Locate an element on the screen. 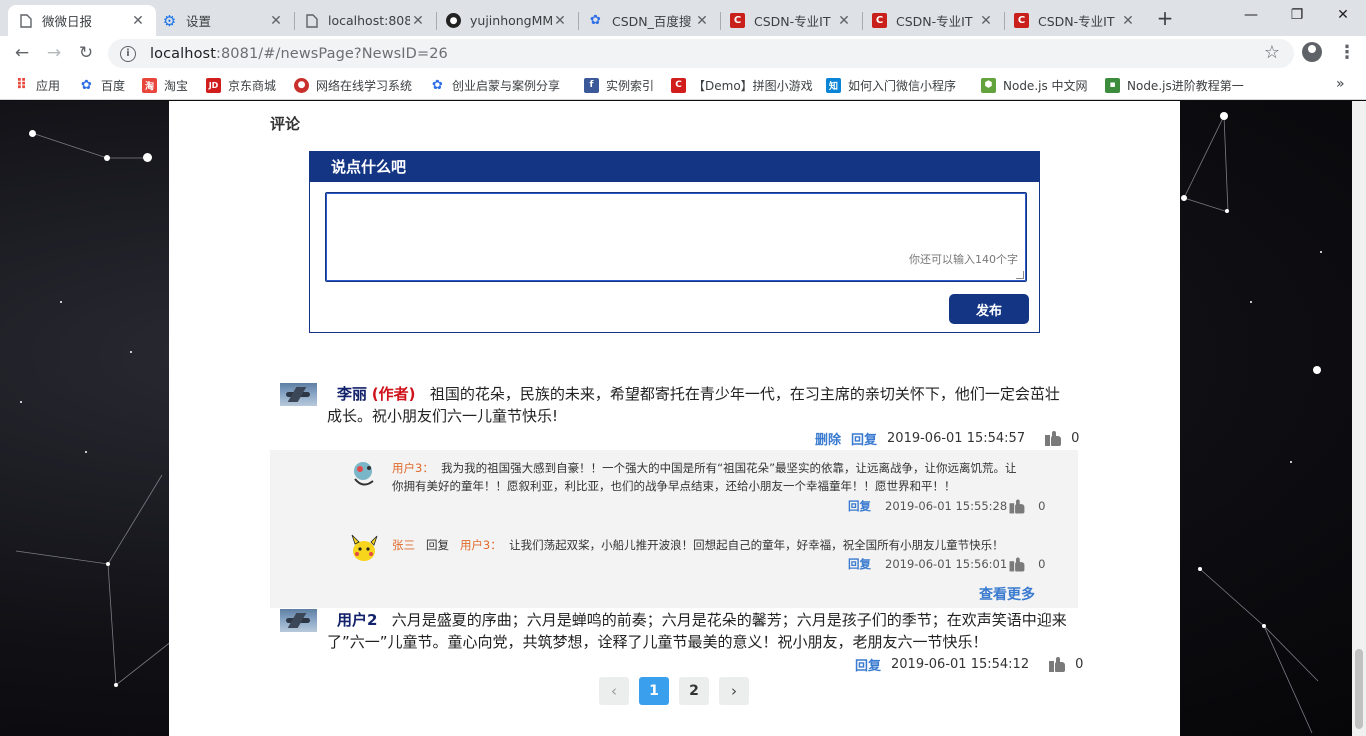  char-limit-hint: 你还可以输入140个字 is located at coordinates (963, 259).